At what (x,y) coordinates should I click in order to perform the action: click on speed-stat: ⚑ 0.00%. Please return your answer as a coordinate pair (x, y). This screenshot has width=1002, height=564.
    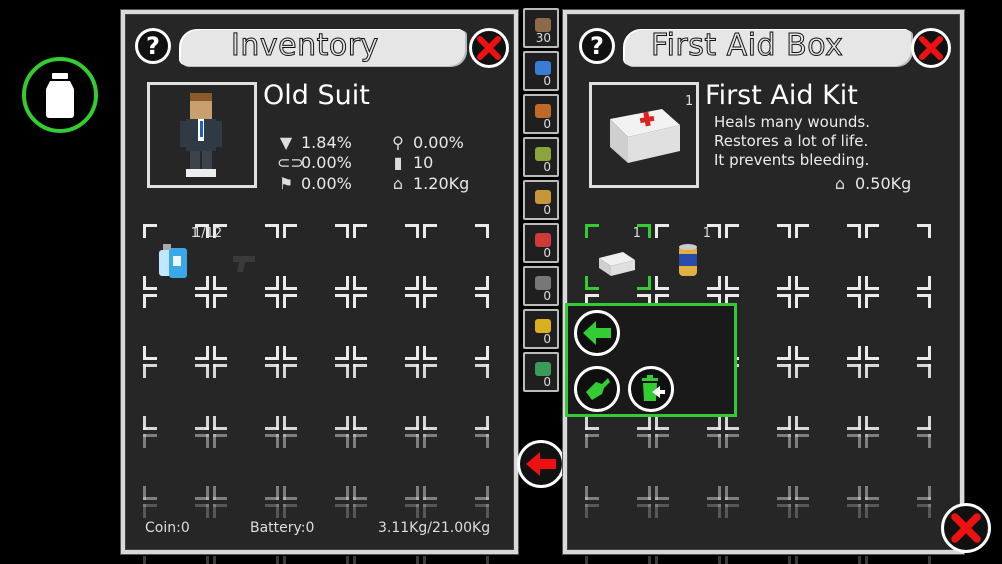
    Looking at the image, I should click on (315, 183).